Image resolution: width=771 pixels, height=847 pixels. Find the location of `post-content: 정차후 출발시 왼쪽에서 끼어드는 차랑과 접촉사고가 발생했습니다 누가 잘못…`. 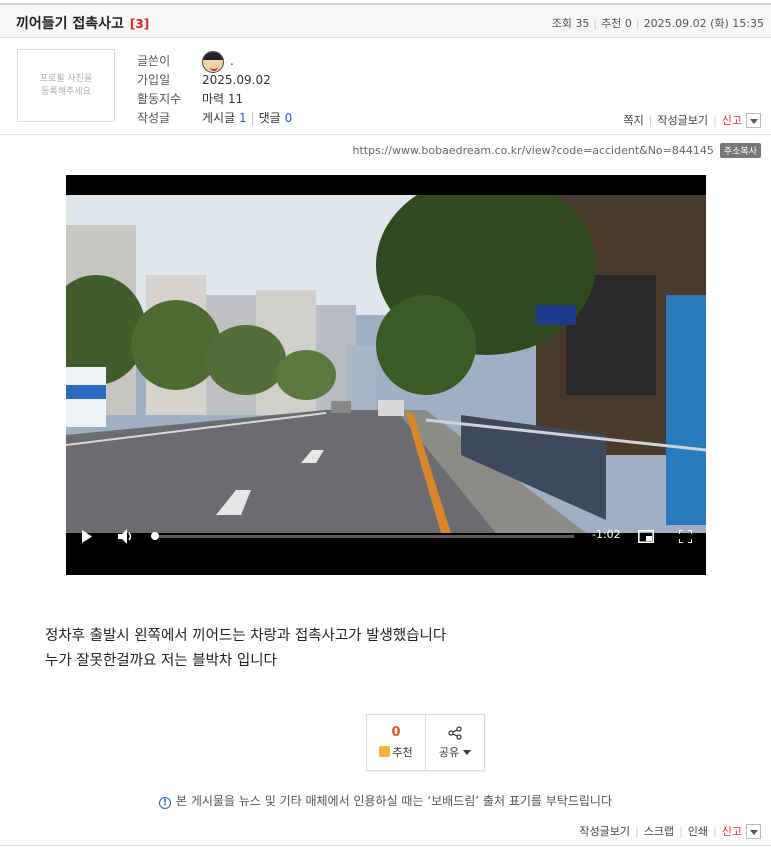

post-content: 정차후 출발시 왼쪽에서 끼어드는 차랑과 접촉사고가 발생했습니다 누가 잘못… is located at coordinates (245, 649).